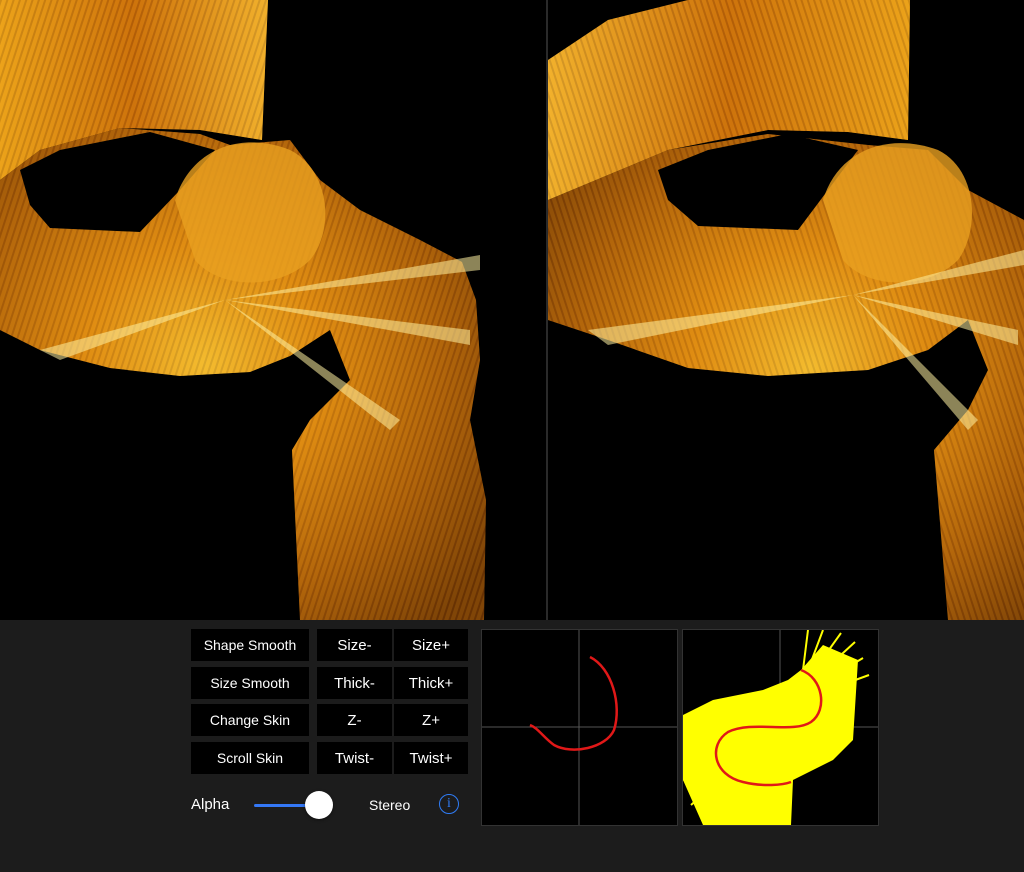 Image resolution: width=1024 pixels, height=872 pixels. I want to click on skin-preview-canvas, so click(780, 727).